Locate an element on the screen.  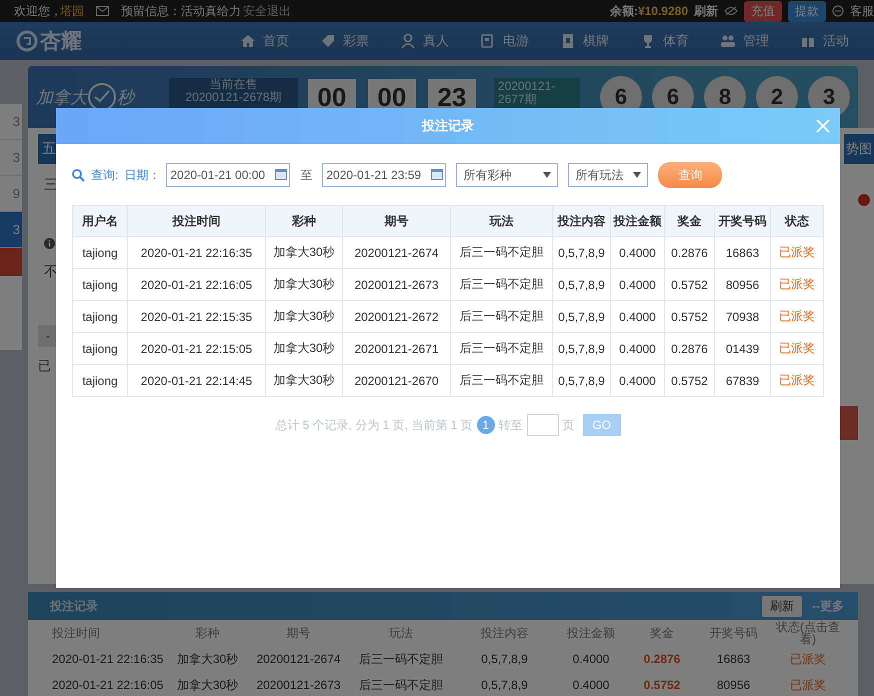
service-link: 客服 is located at coordinates (862, 11).